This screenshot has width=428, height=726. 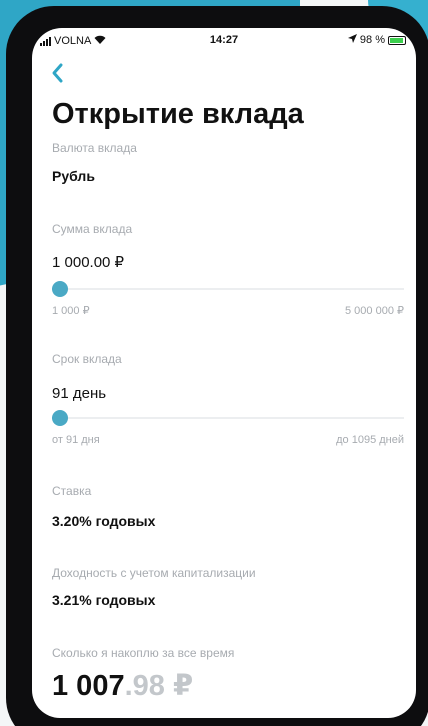 What do you see at coordinates (73, 176) in the screenshot?
I see `currency-value: Рубль` at bounding box center [73, 176].